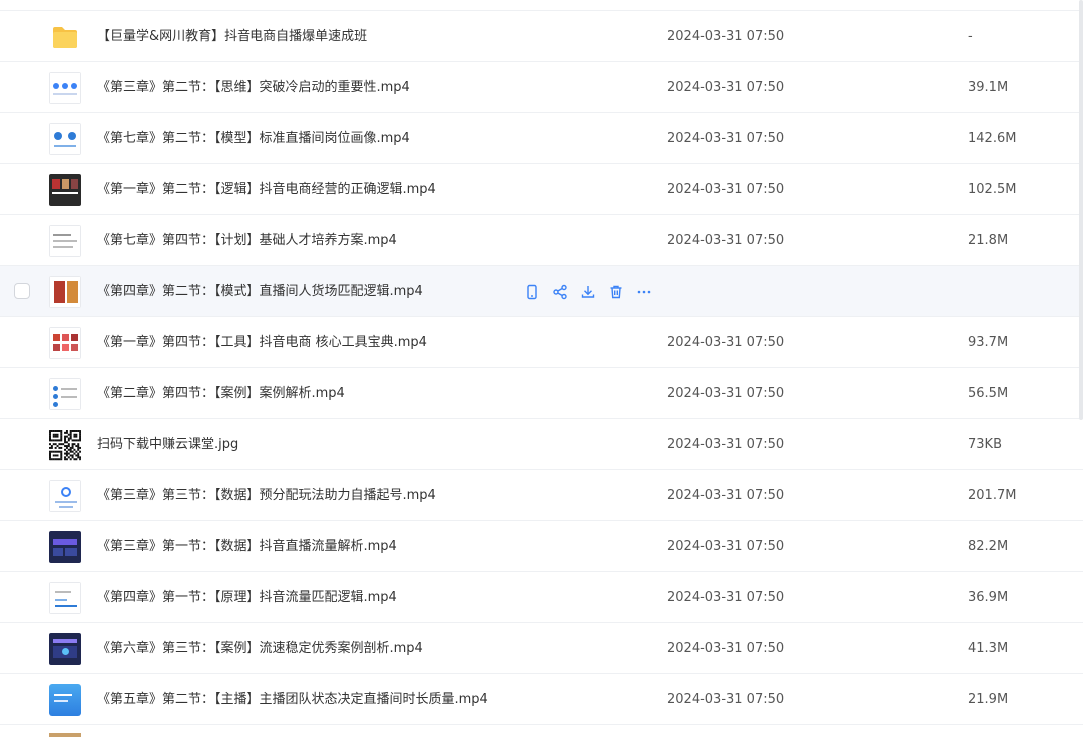  What do you see at coordinates (970, 36) in the screenshot?
I see `file-size: -` at bounding box center [970, 36].